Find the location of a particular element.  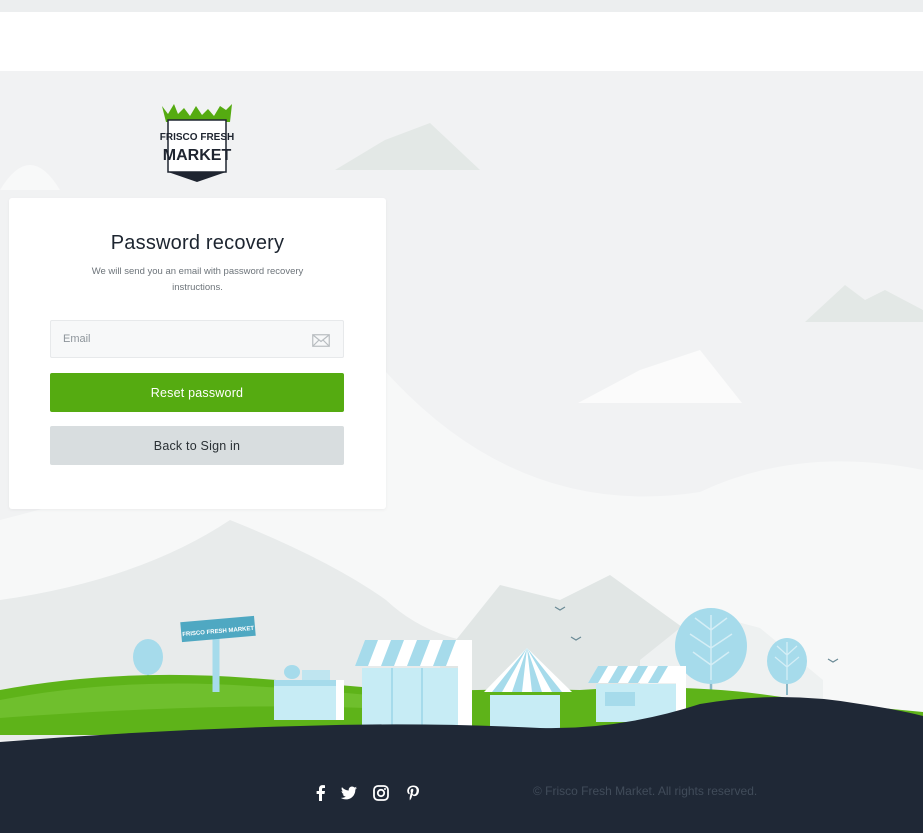

facebook-icon is located at coordinates (321, 793).